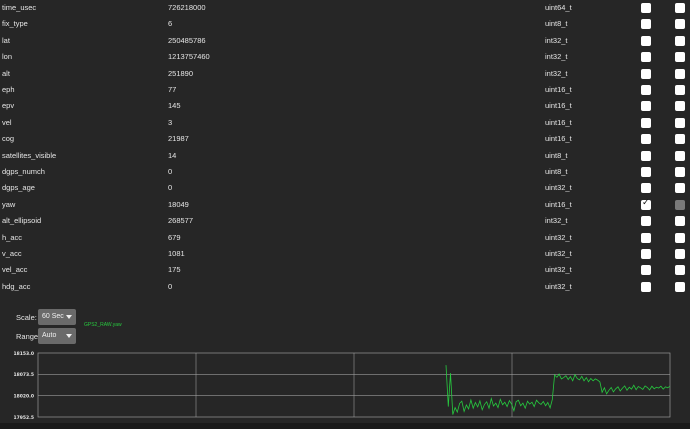  I want to click on field-value: 21987, so click(178, 139).